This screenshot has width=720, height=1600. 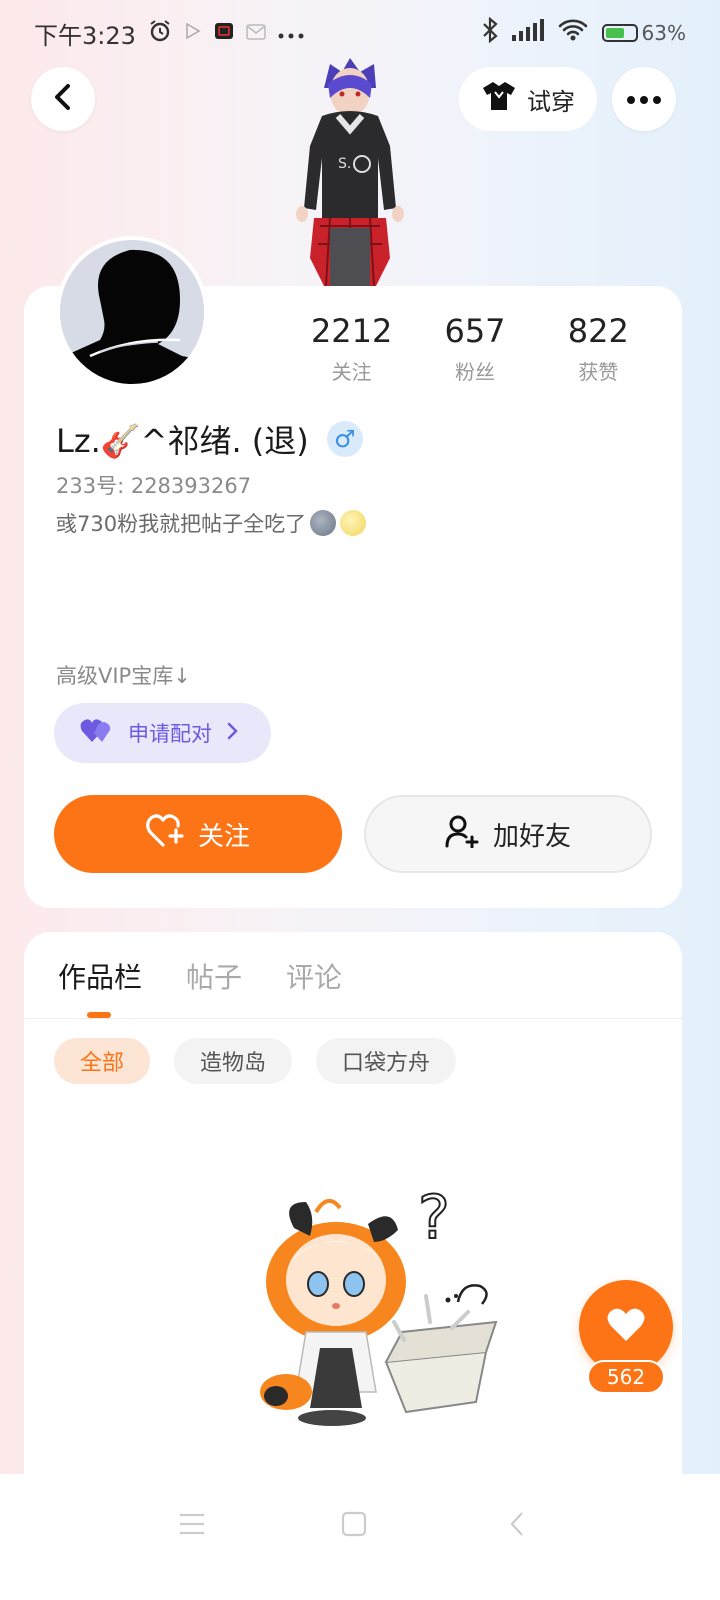 I want to click on chevron-right-icon, so click(x=232, y=733).